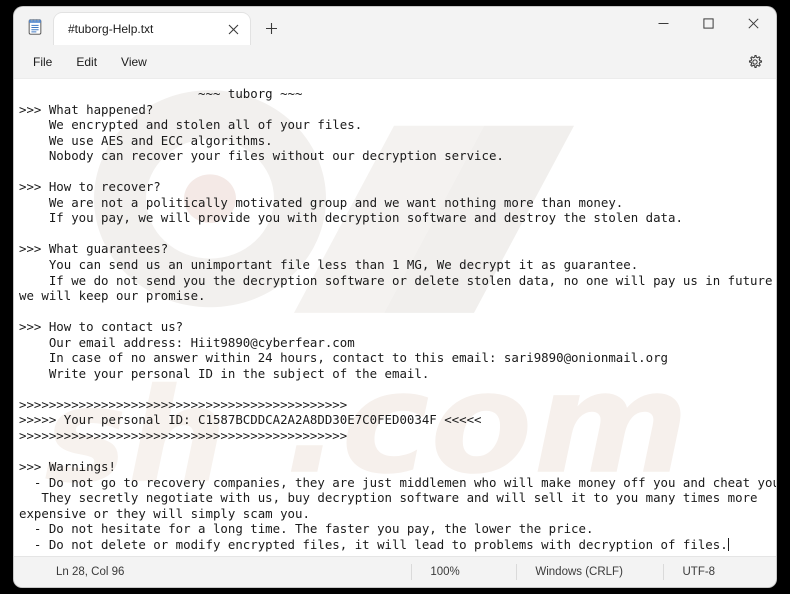 The height and width of the screenshot is (594, 790). Describe the element at coordinates (589, 572) in the screenshot. I see `status-line-ending: Windows (CRLF)` at that location.